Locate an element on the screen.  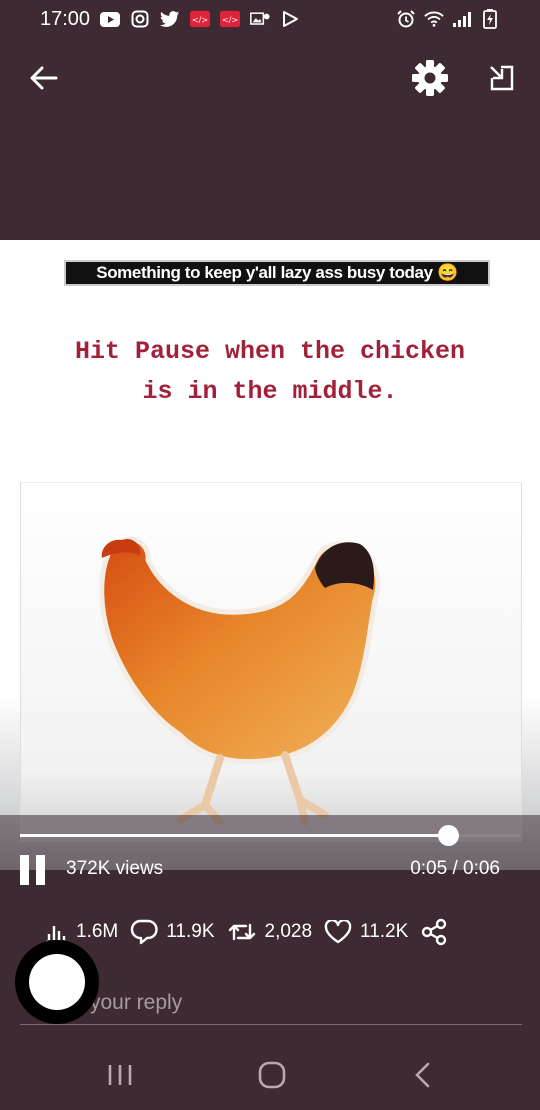
system-nav-bar is located at coordinates (270, 1075).